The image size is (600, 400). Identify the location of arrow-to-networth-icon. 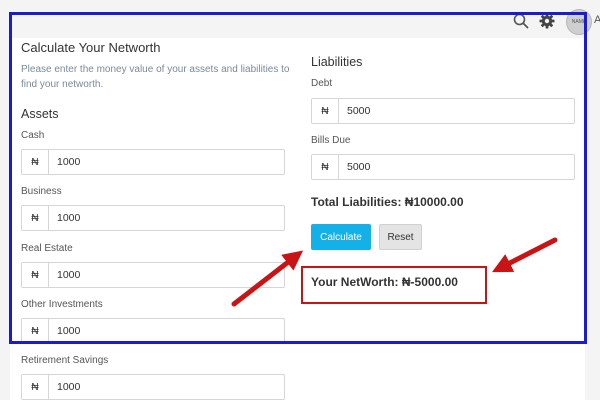
(524, 255).